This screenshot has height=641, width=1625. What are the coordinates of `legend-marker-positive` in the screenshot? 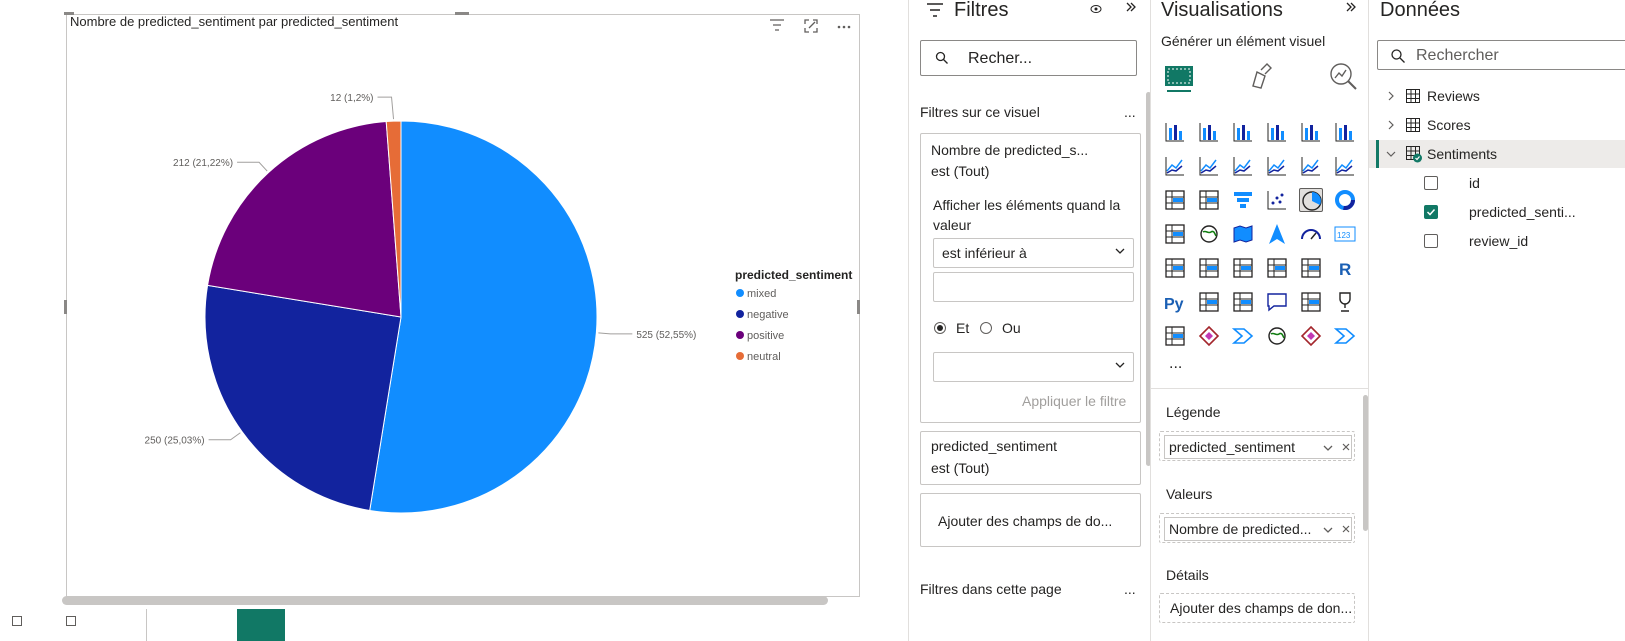 It's located at (740, 335).